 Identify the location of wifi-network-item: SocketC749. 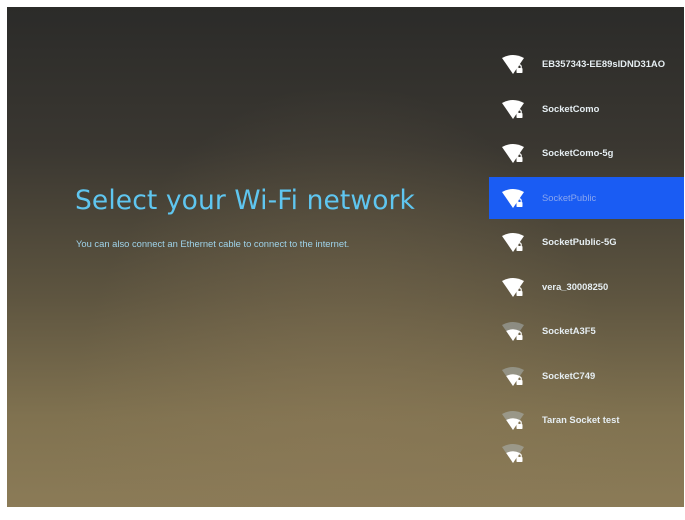
(586, 376).